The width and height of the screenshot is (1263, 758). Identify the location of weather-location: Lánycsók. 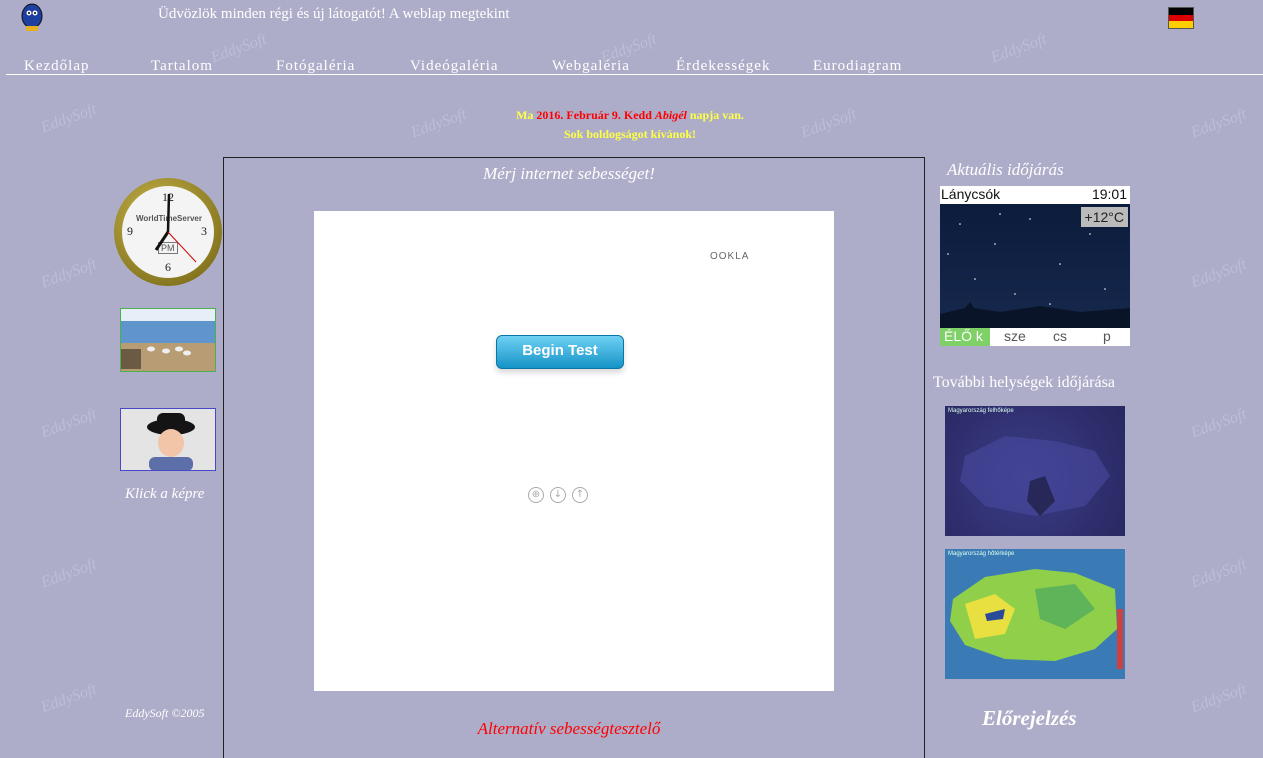
(971, 194).